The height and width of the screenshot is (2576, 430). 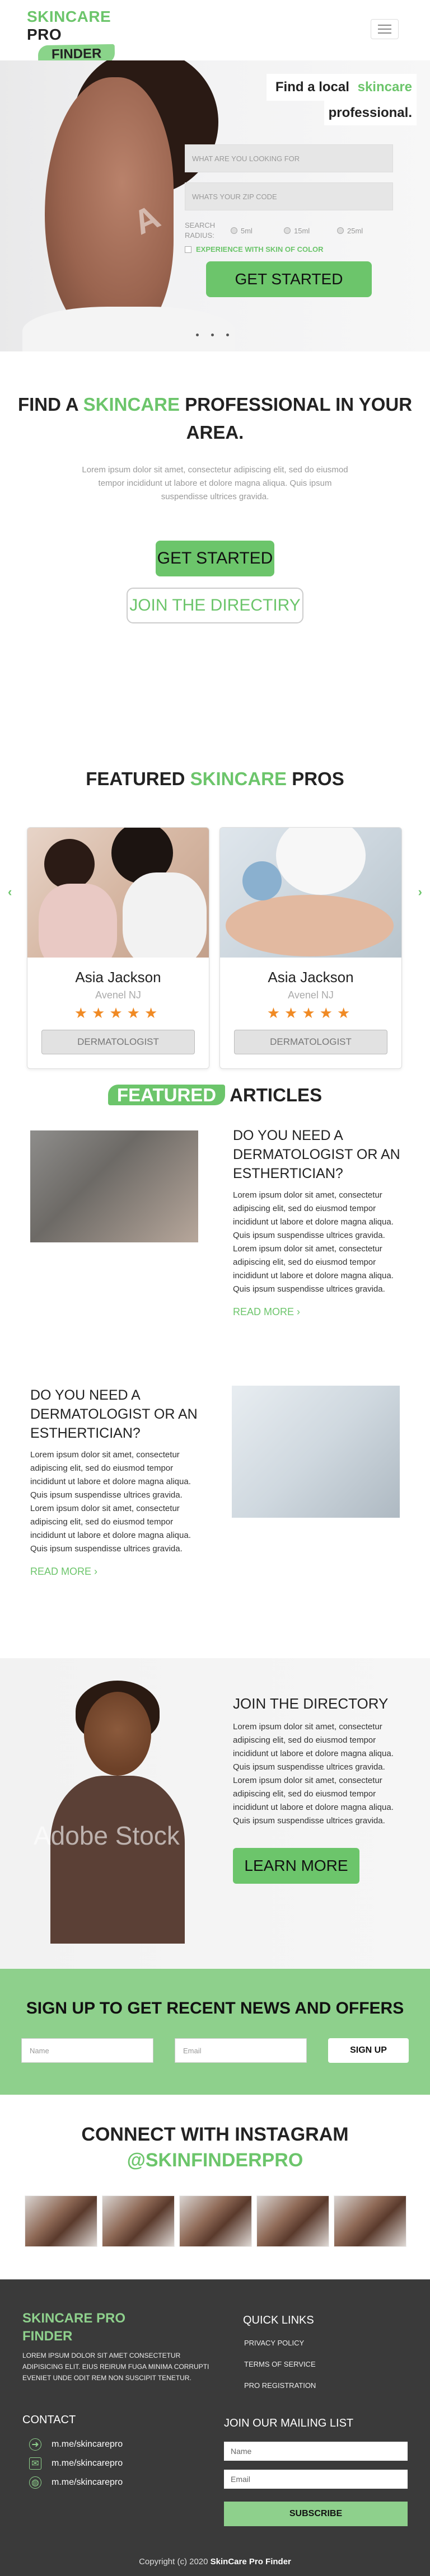 What do you see at coordinates (310, 231) in the screenshot?
I see `radius-option-15: 15ml` at bounding box center [310, 231].